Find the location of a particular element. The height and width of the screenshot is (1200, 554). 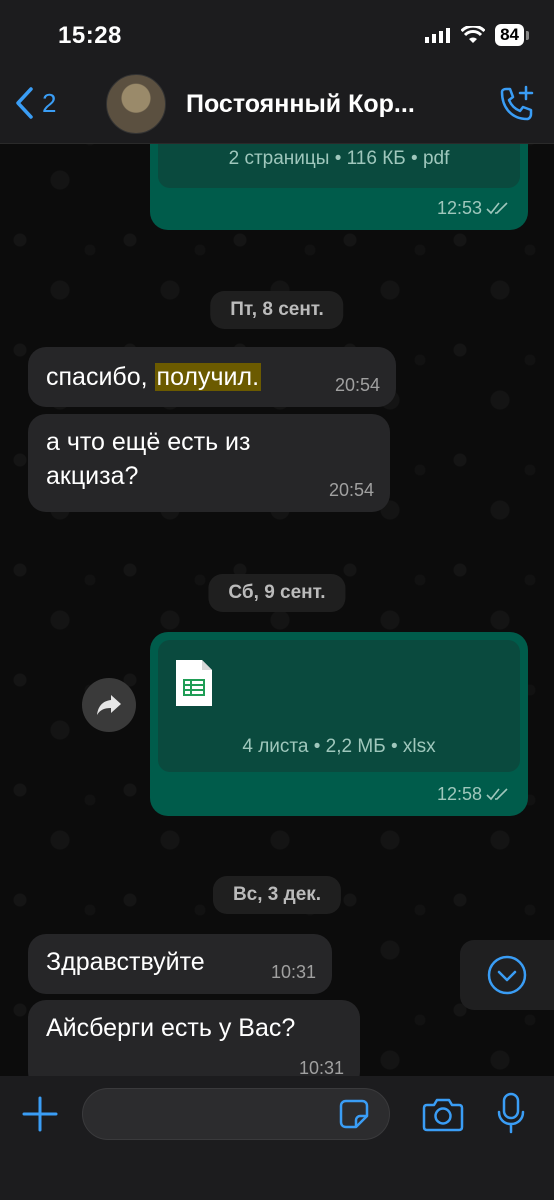

search-highlight: получил. is located at coordinates (208, 377).